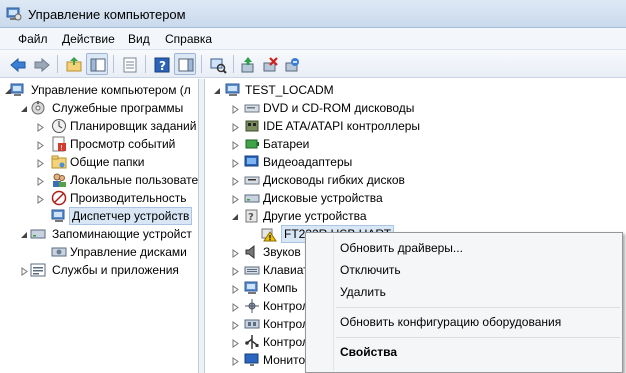 This screenshot has width=626, height=373. What do you see at coordinates (99, 126) in the screenshot?
I see `tree-node-task-scheduler: Планировщик заданий` at bounding box center [99, 126].